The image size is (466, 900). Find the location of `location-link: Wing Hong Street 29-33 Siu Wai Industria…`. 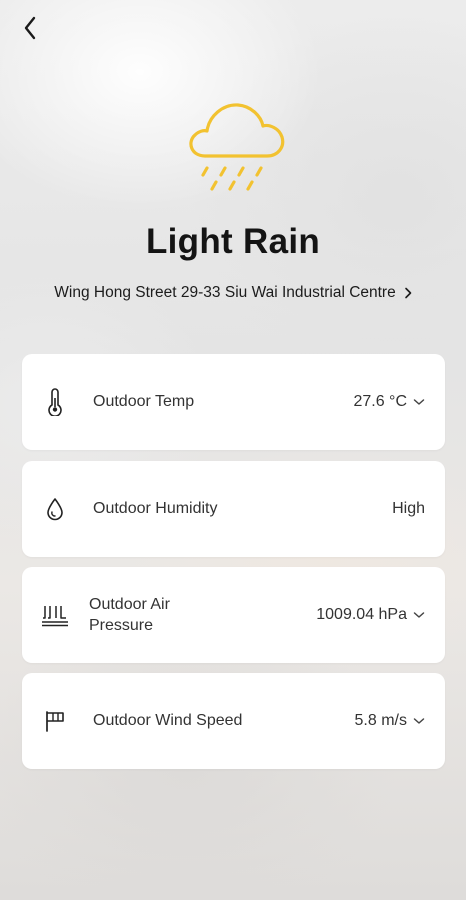

location-link: Wing Hong Street 29-33 Siu Wai Industria… is located at coordinates (233, 293).